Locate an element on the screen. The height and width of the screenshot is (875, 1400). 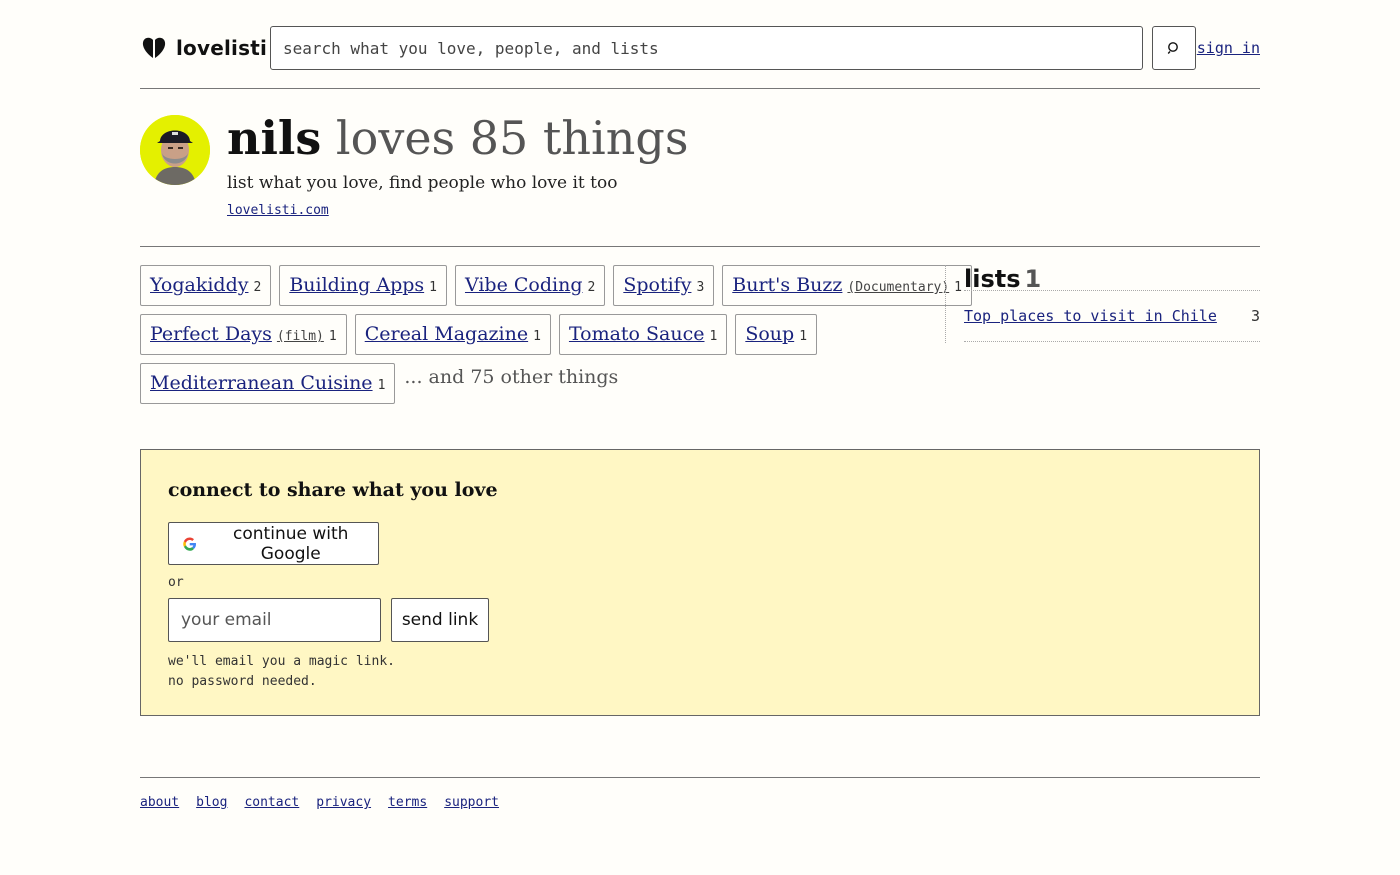
hint-line: we'll email you a magic link. is located at coordinates (281, 661).